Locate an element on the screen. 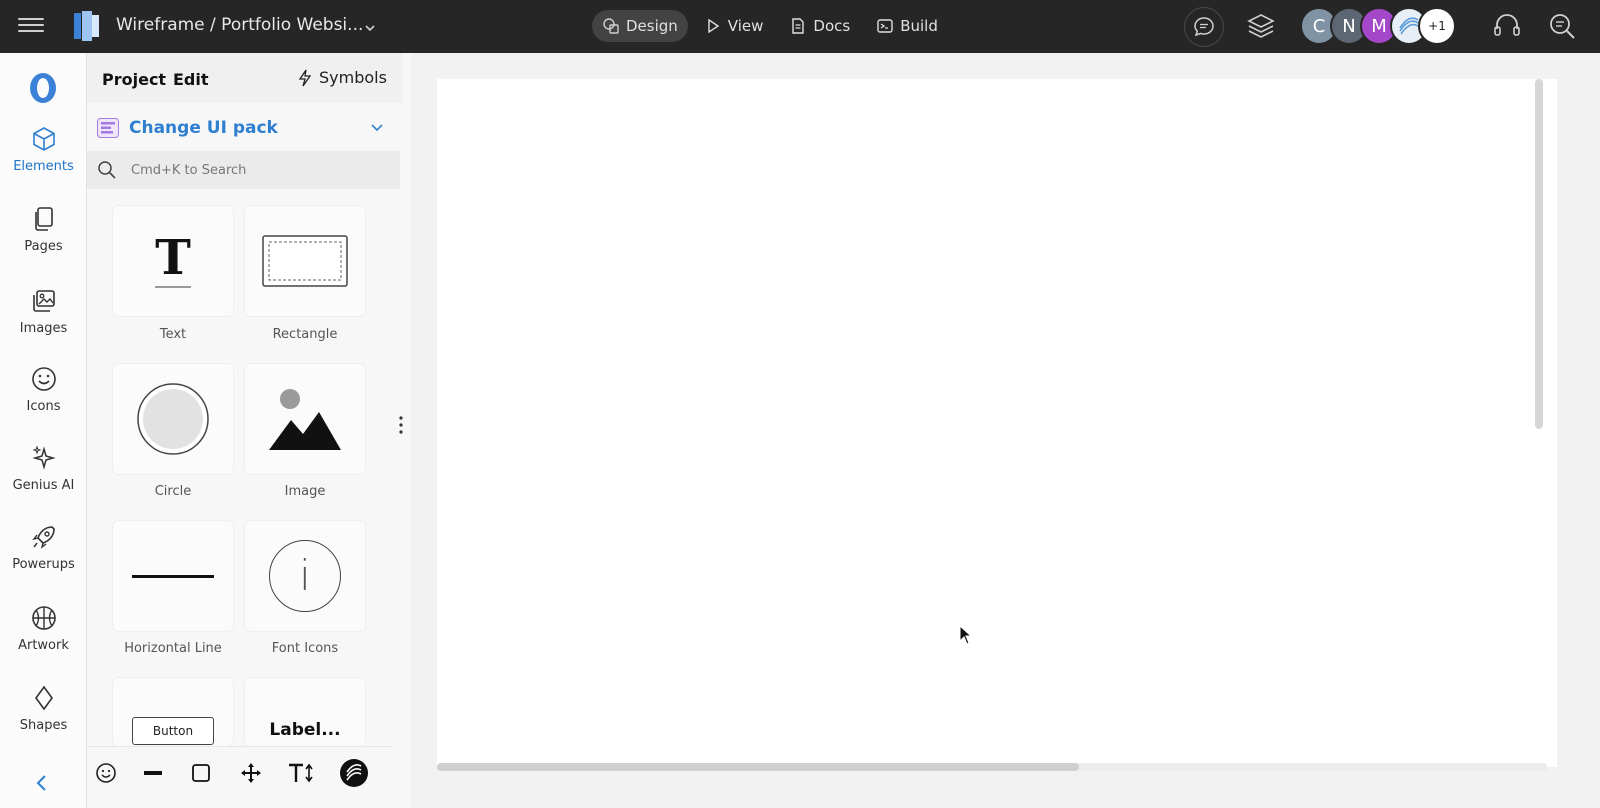  quick-insert-toolbar is located at coordinates (240, 772).